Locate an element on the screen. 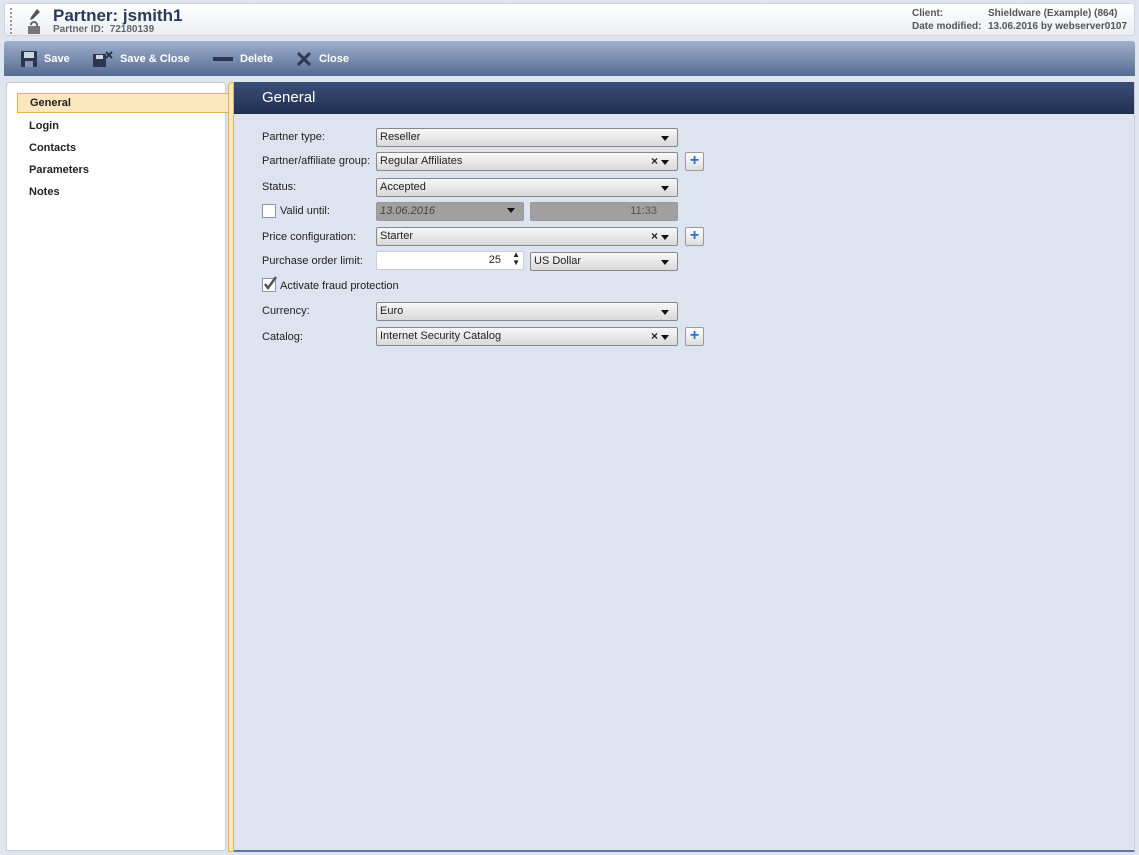 The width and height of the screenshot is (1139, 855). section-title: General is located at coordinates (684, 98).